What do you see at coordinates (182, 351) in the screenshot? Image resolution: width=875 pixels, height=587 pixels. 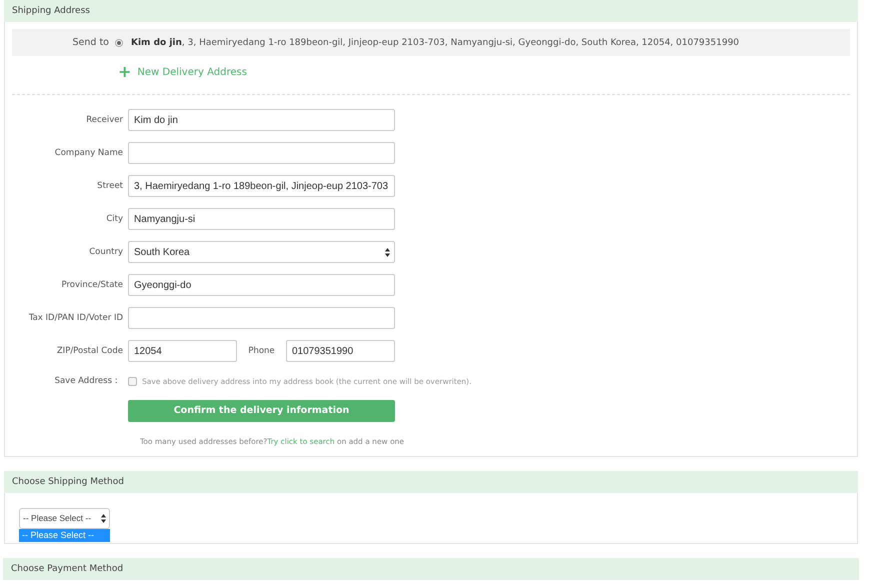 I see `input-field: 12054` at bounding box center [182, 351].